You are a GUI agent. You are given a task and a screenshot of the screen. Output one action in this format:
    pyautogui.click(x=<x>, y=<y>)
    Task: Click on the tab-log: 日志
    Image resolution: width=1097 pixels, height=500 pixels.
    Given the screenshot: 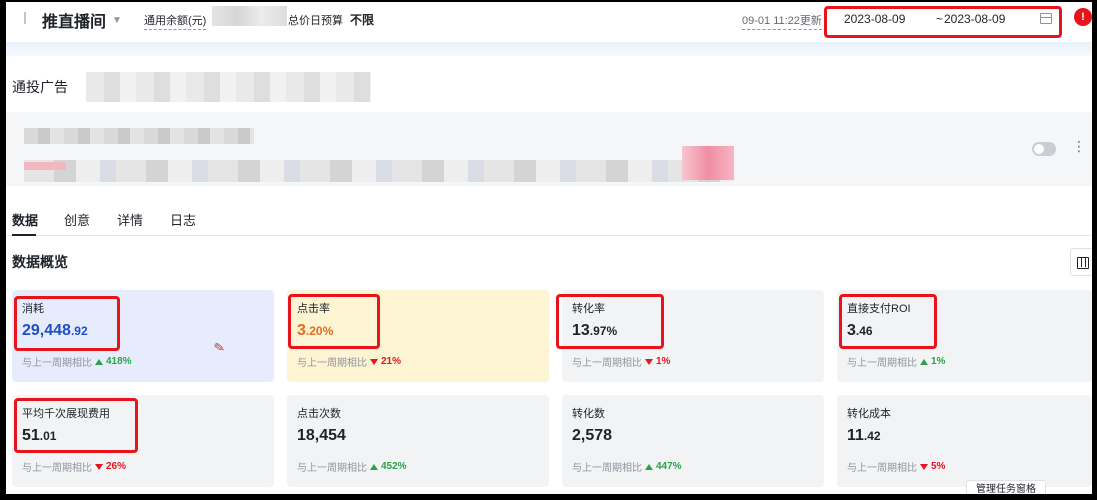 What is the action you would take?
    pyautogui.click(x=183, y=219)
    